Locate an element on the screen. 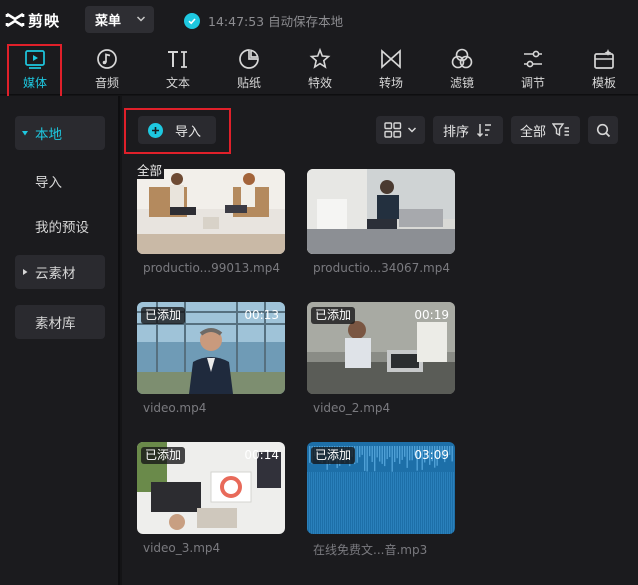 The image size is (638, 585). tab-label: 贴纸 is located at coordinates (248, 83).